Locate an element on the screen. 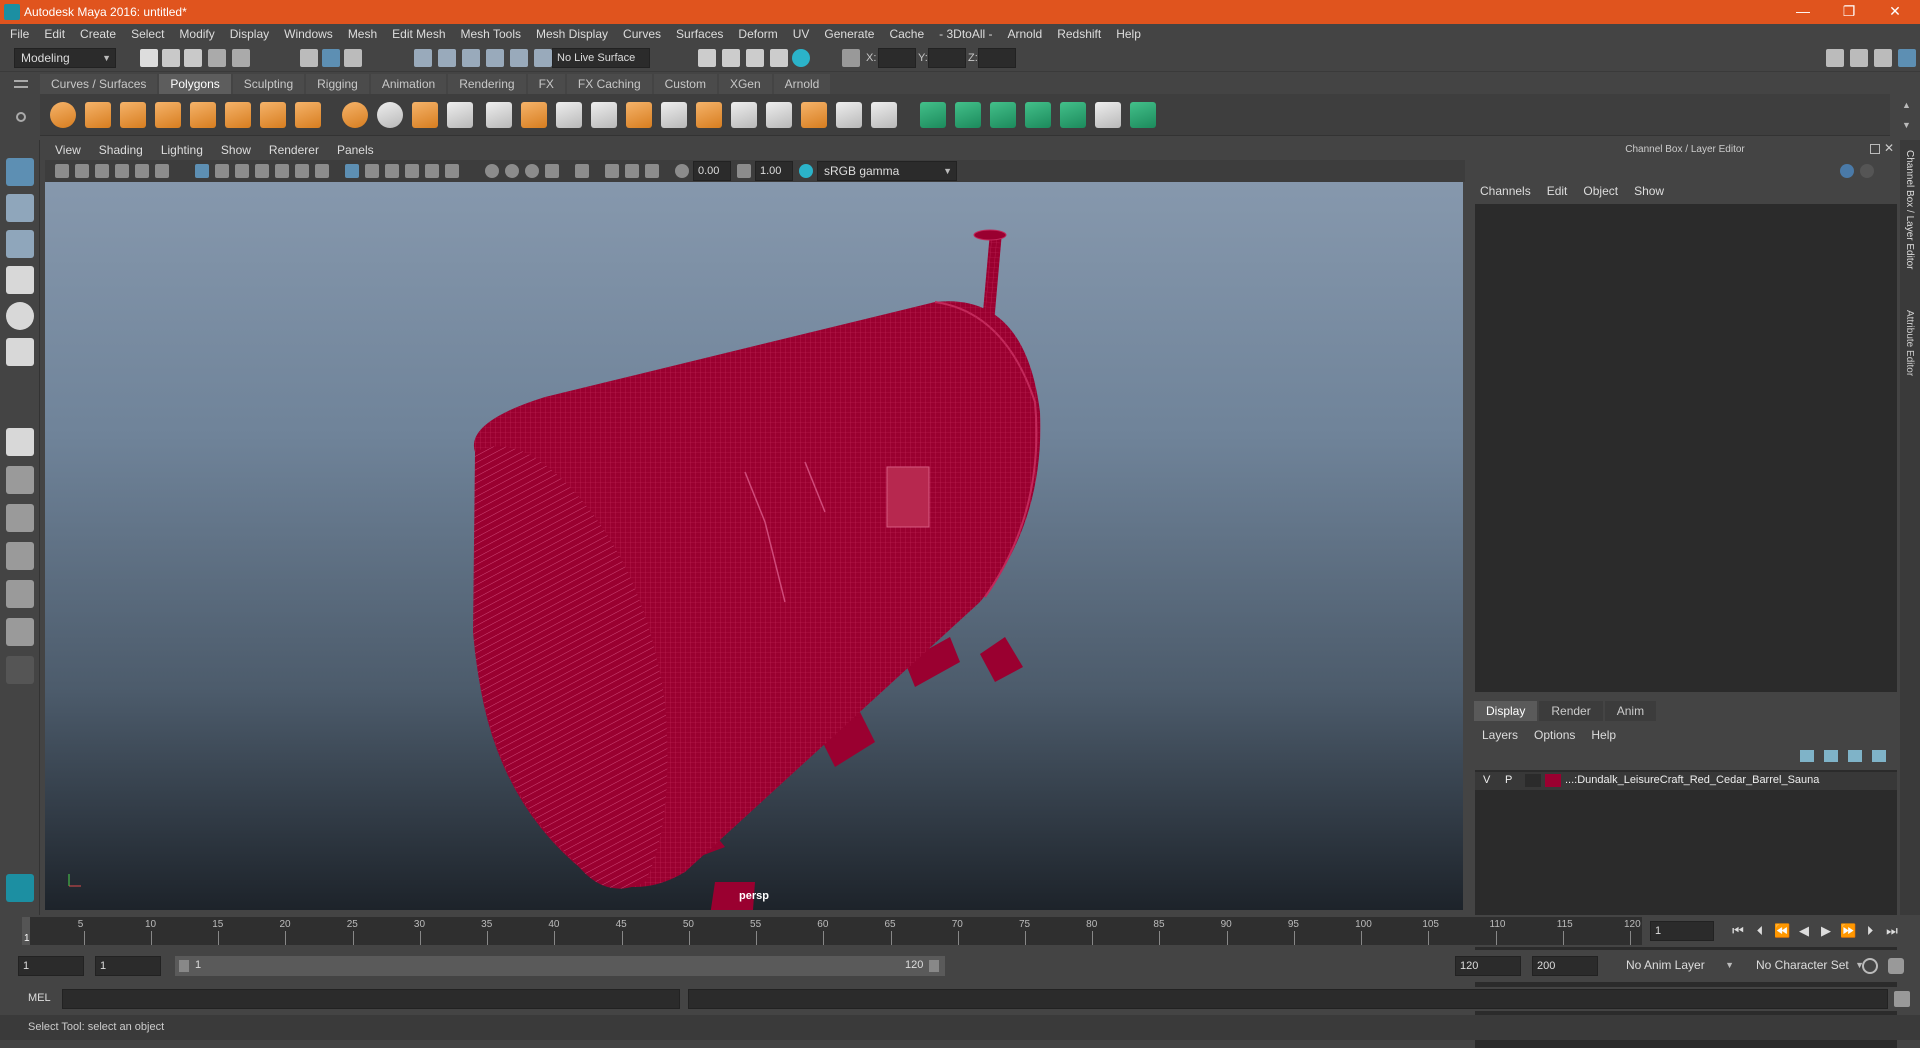 The height and width of the screenshot is (1048, 1920). symmetry-icon is located at coordinates (1143, 115).